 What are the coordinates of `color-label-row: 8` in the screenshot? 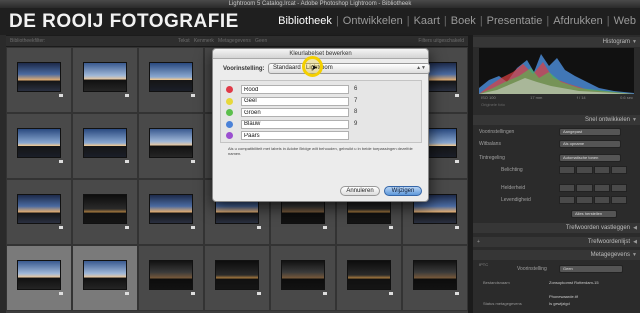 It's located at (321, 112).